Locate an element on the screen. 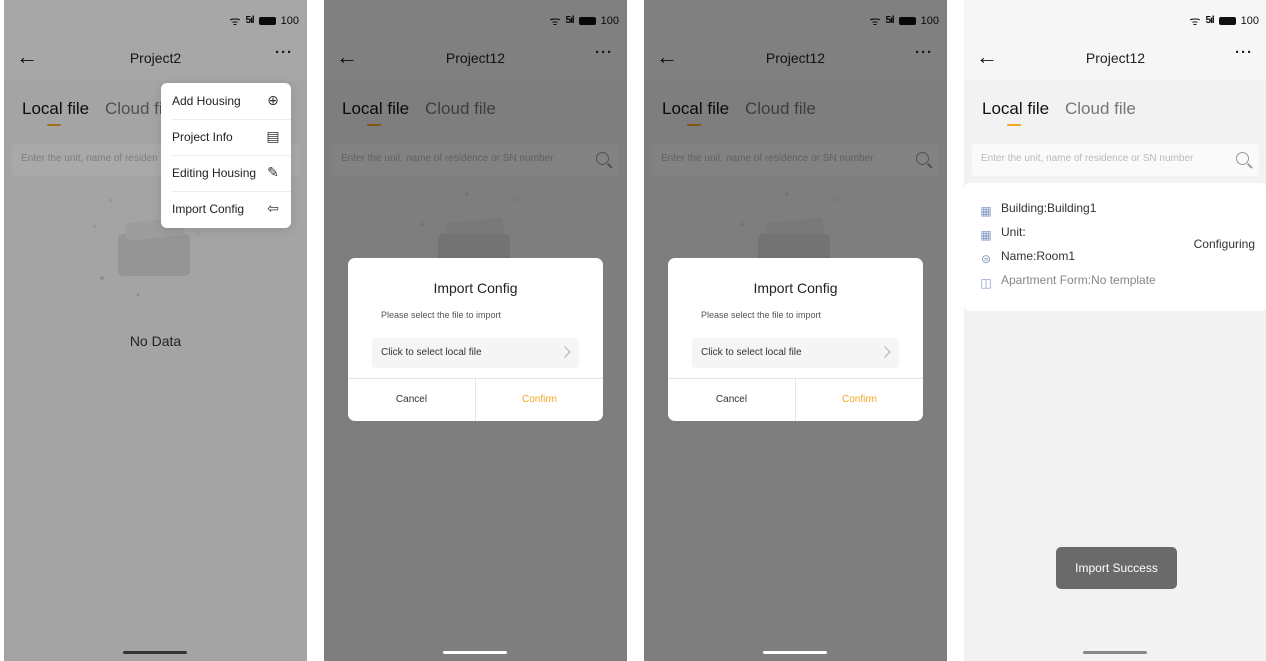 This screenshot has width=1266, height=661. menu-item-project-info: Project Info ▤ is located at coordinates (226, 137).